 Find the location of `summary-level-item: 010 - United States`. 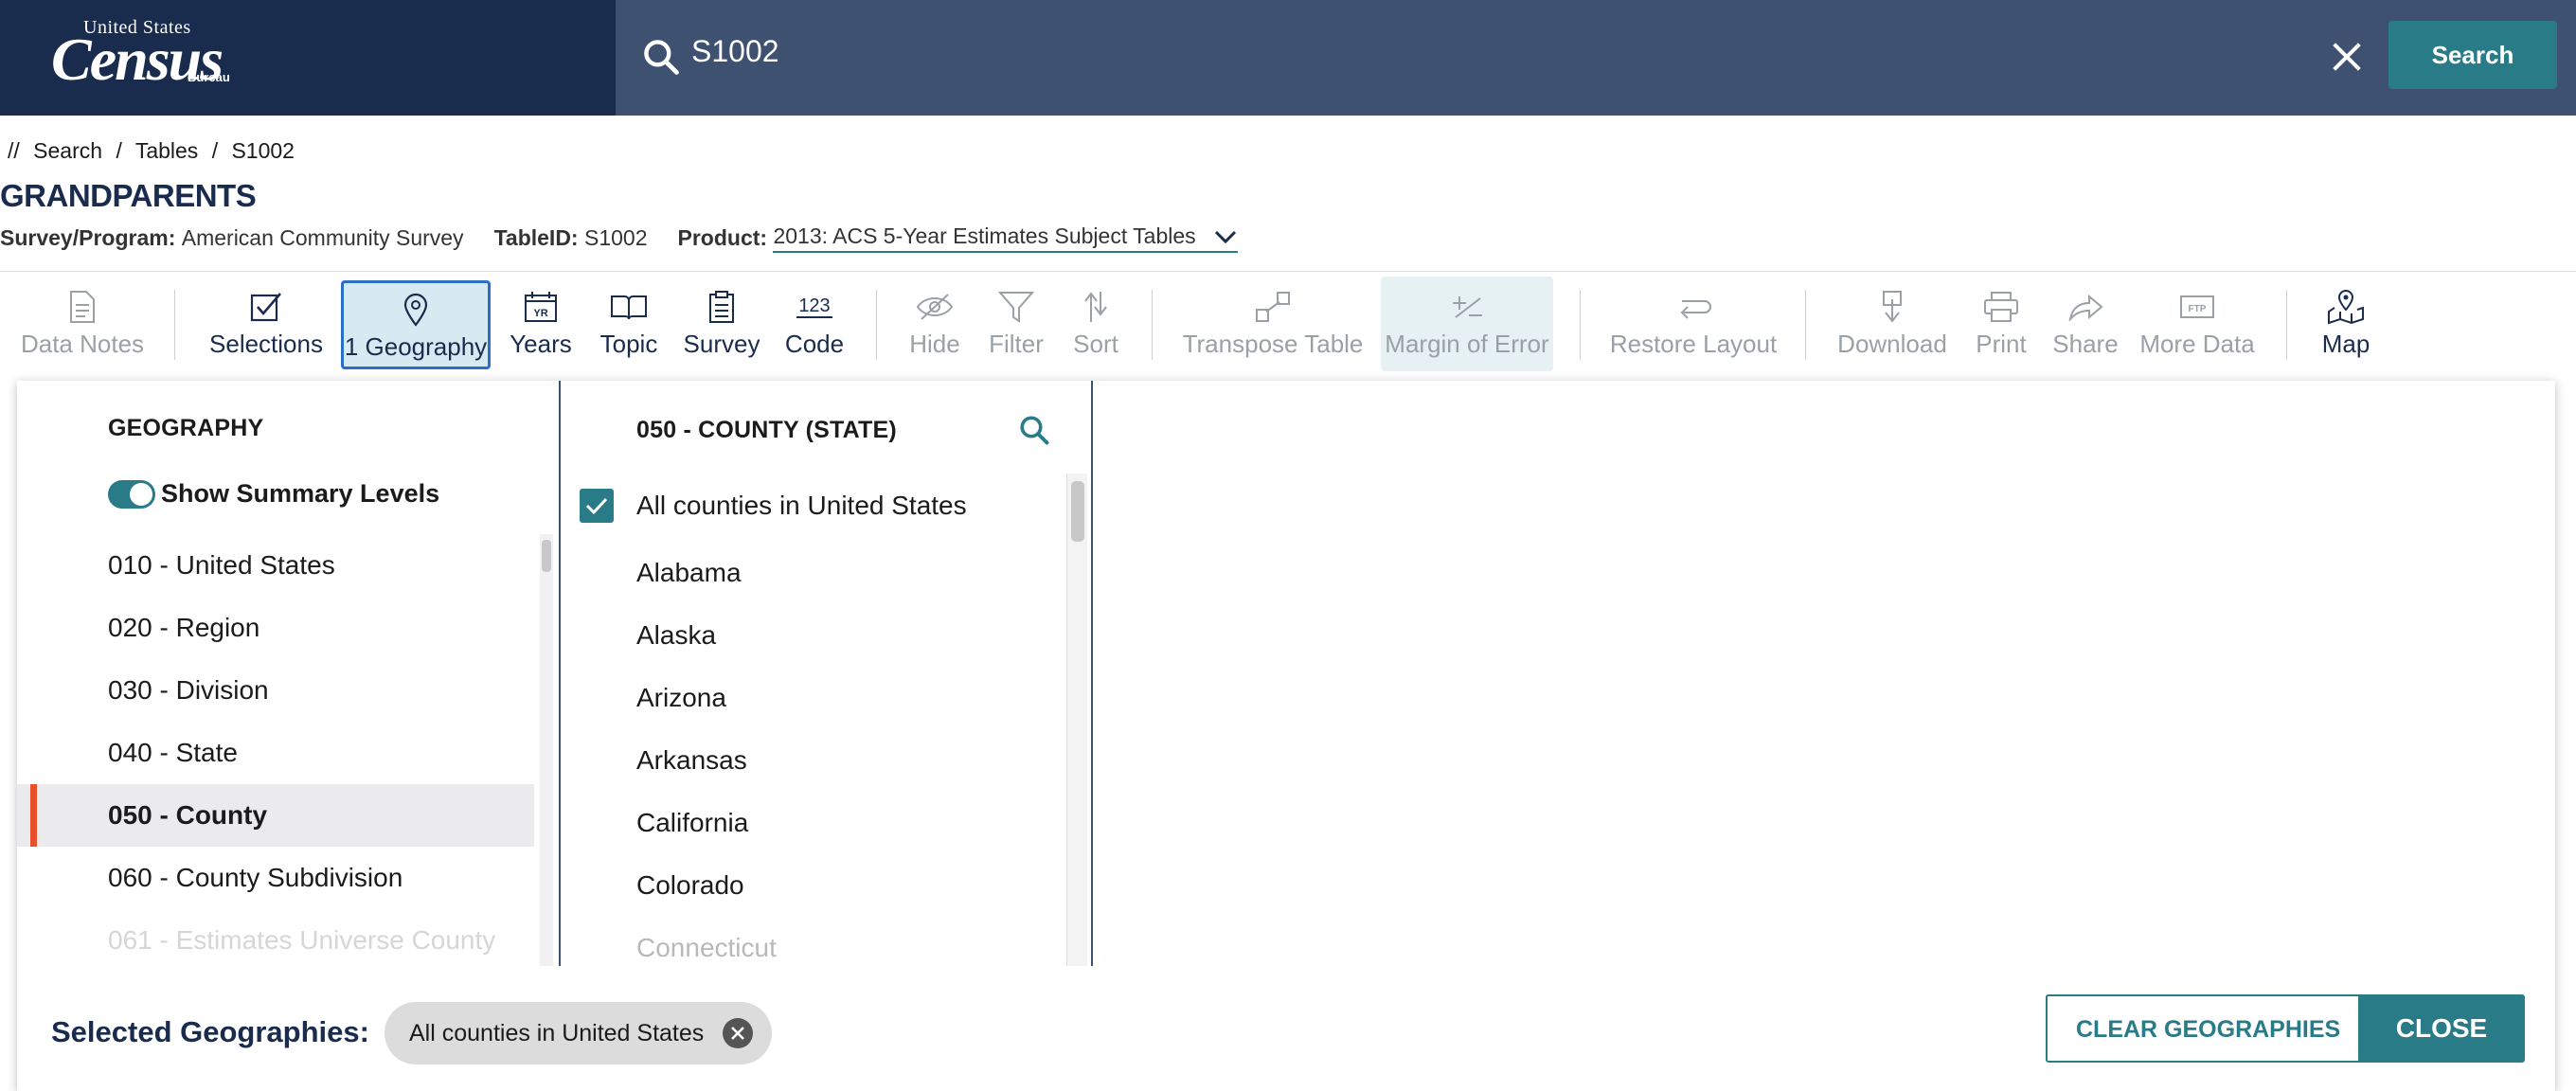

summary-level-item: 010 - United States is located at coordinates (275, 565).